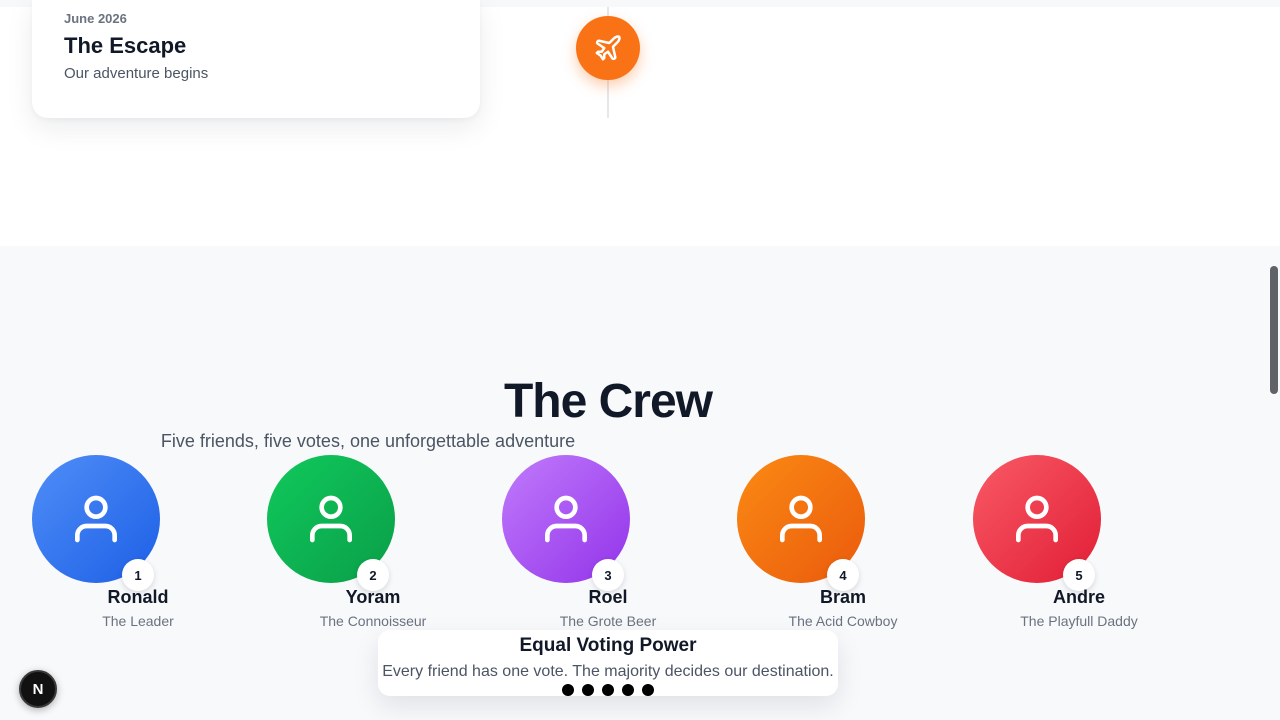  I want to click on crew-member-yoram: 2 Yoram The Connoisseur, so click(373, 543).